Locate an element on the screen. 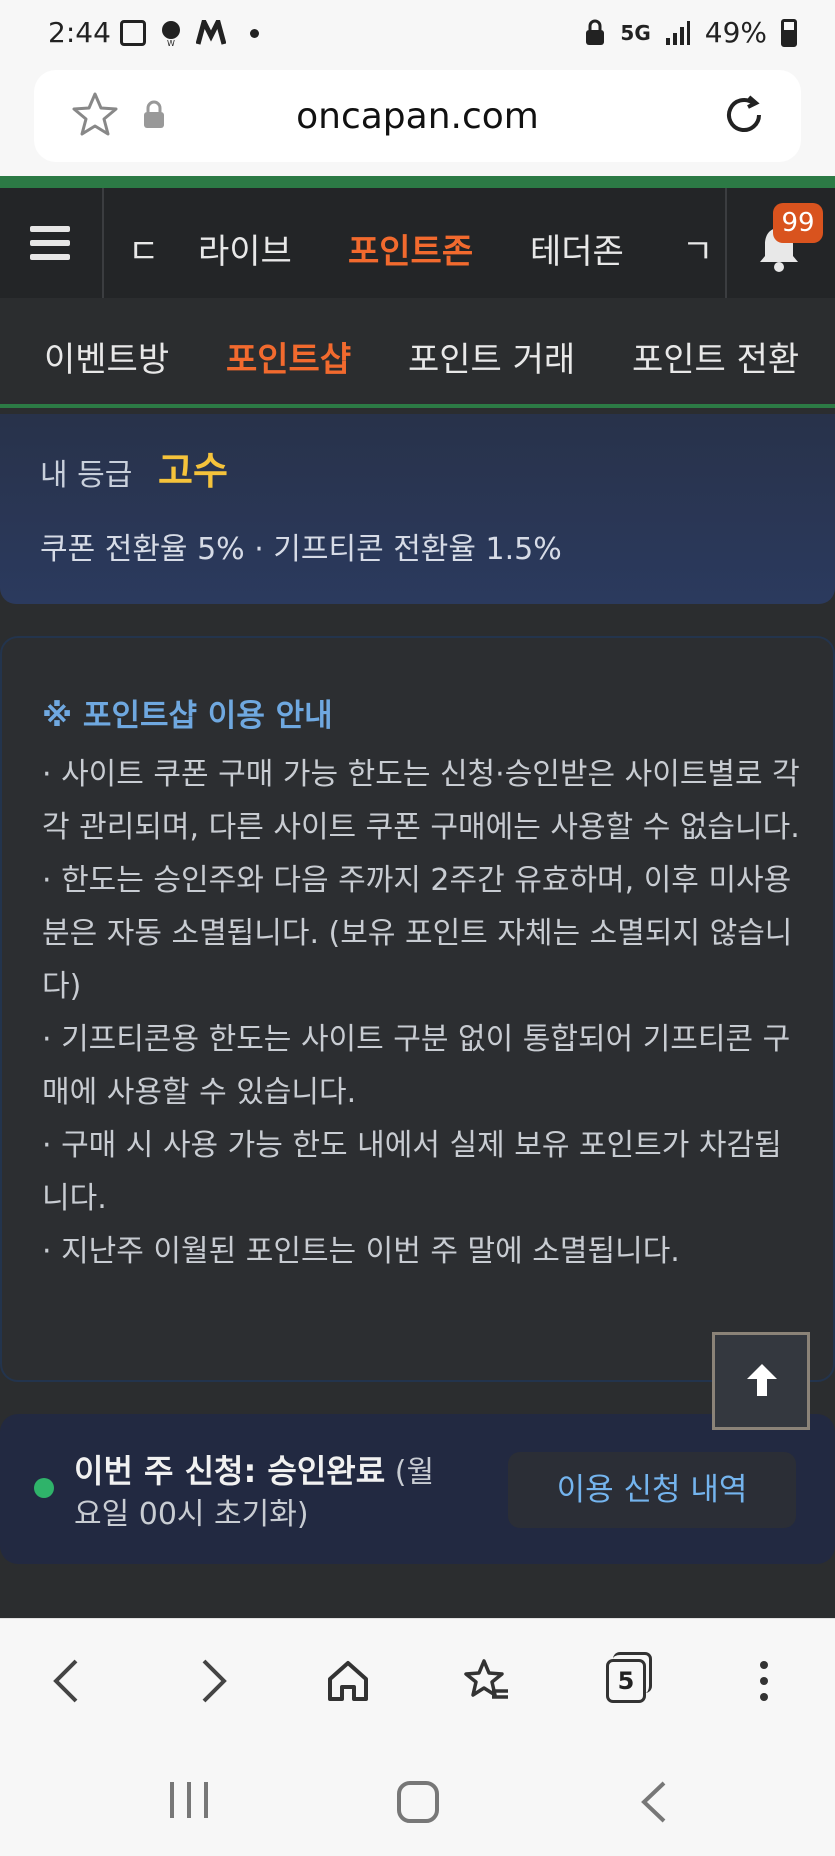  menu-button is located at coordinates (52, 243).